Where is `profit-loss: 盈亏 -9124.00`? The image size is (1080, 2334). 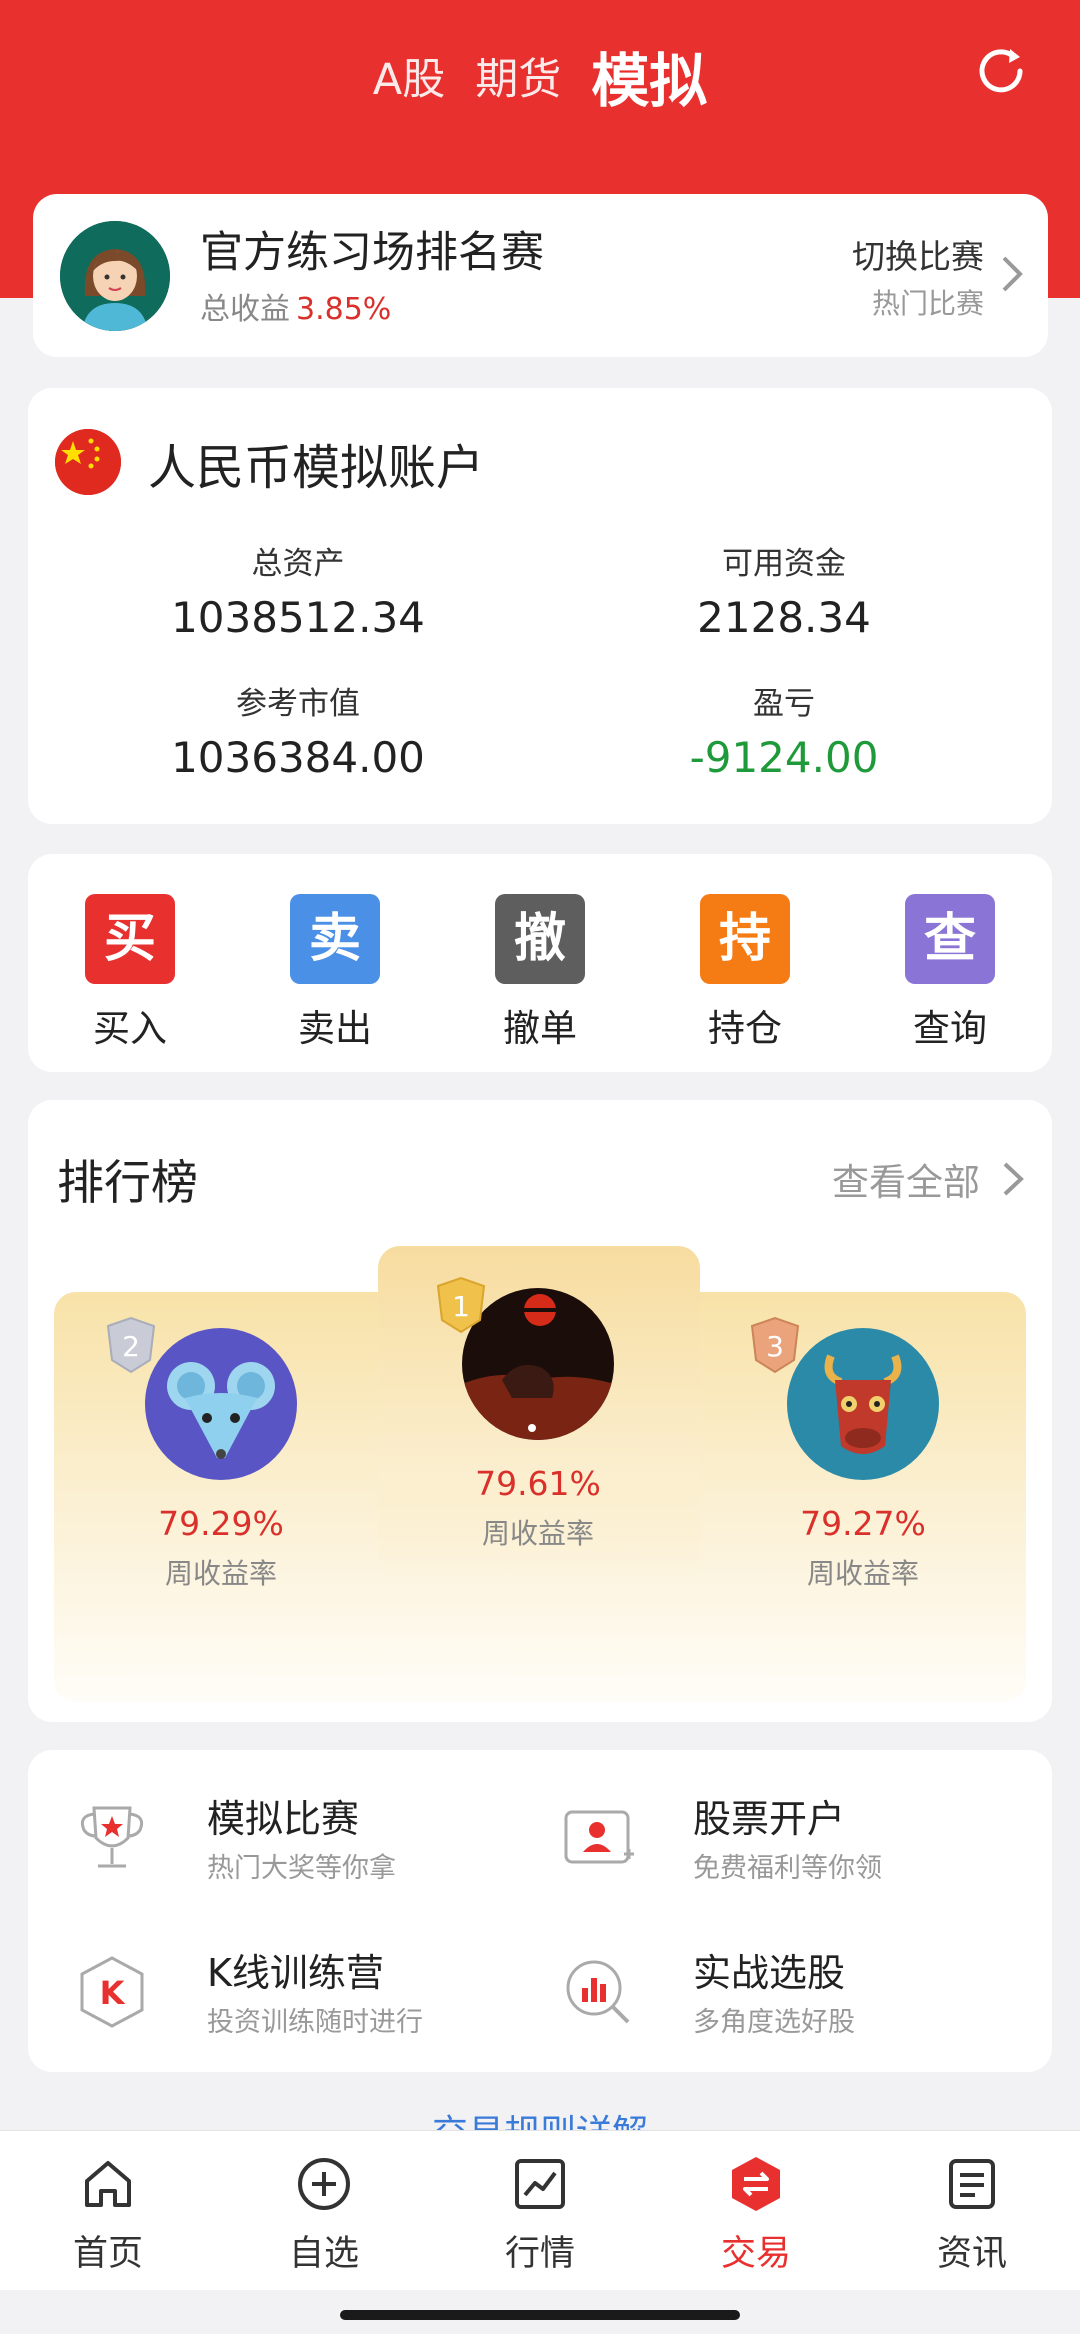 profit-loss: 盈亏 -9124.00 is located at coordinates (784, 730).